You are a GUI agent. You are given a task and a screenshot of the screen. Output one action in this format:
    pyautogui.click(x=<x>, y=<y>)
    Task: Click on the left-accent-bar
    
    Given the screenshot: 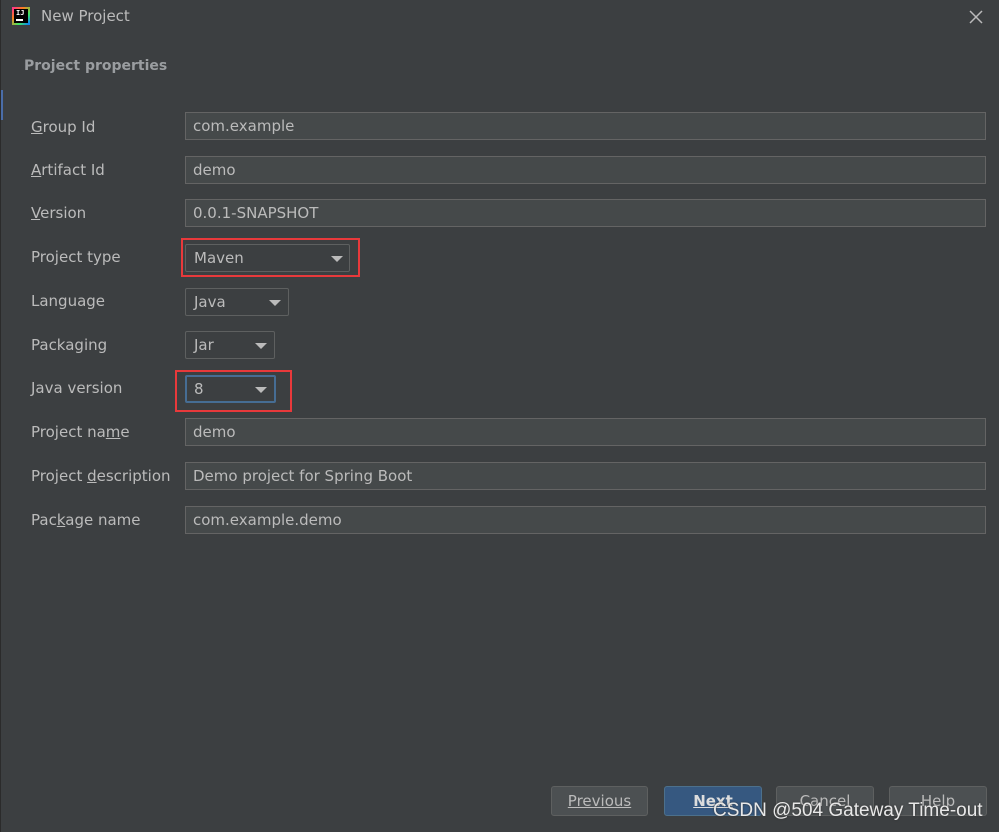 What is the action you would take?
    pyautogui.click(x=2, y=105)
    